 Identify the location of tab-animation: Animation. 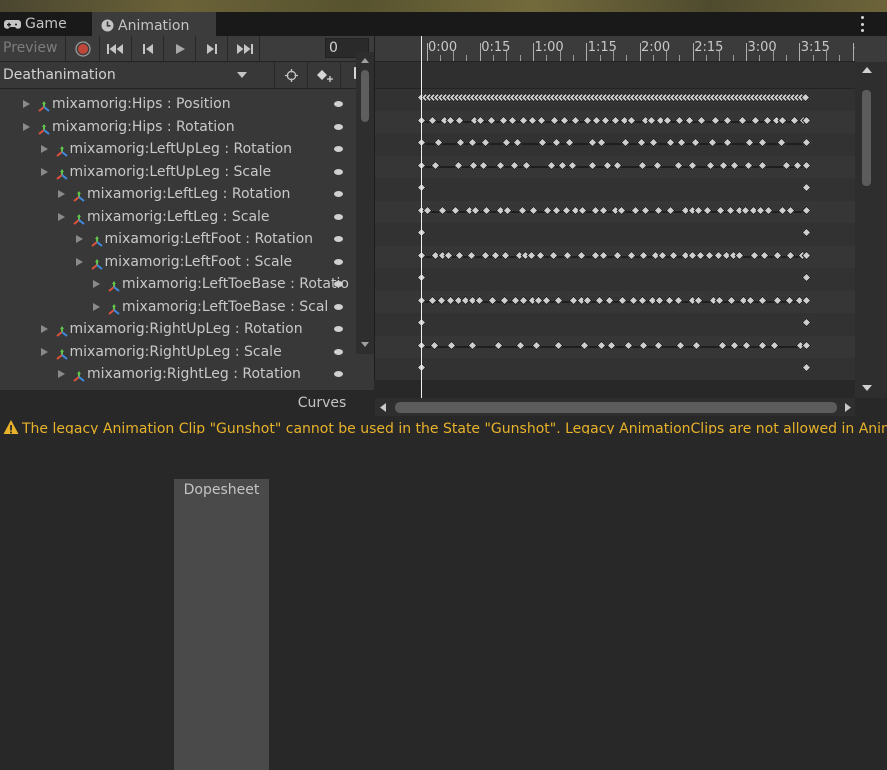
(154, 24).